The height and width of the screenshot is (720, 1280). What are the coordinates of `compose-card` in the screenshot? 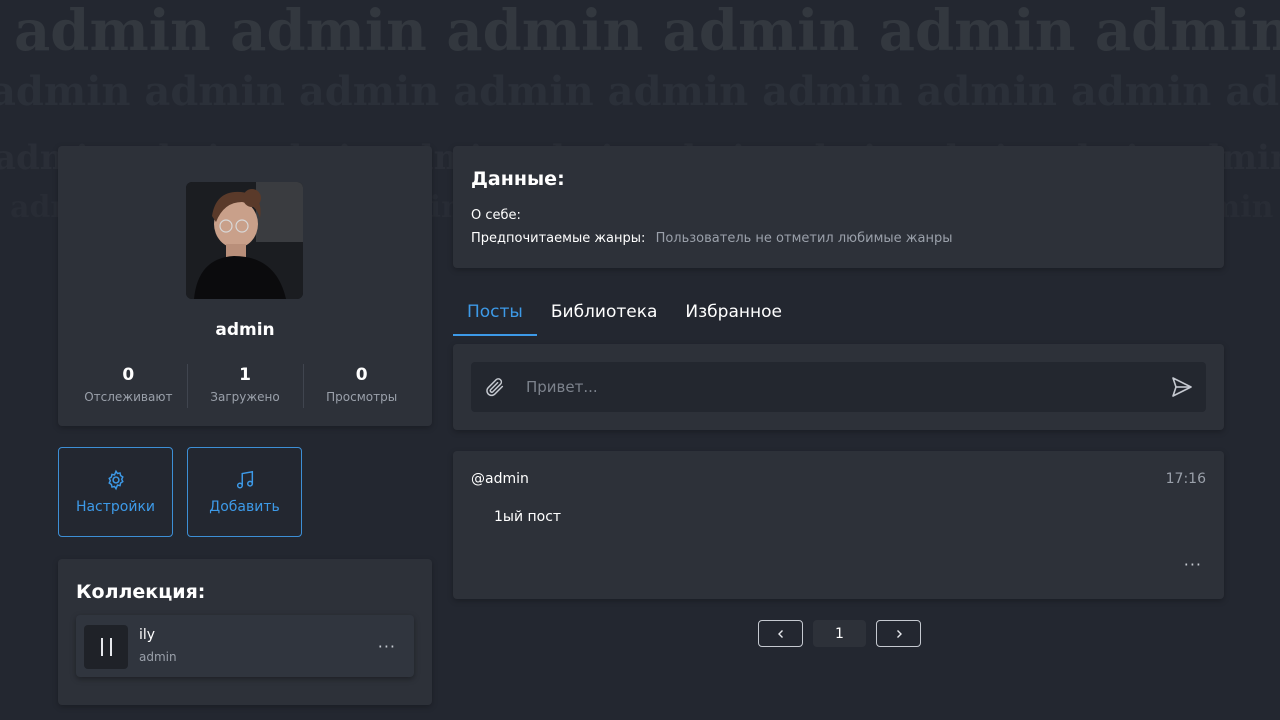 It's located at (838, 387).